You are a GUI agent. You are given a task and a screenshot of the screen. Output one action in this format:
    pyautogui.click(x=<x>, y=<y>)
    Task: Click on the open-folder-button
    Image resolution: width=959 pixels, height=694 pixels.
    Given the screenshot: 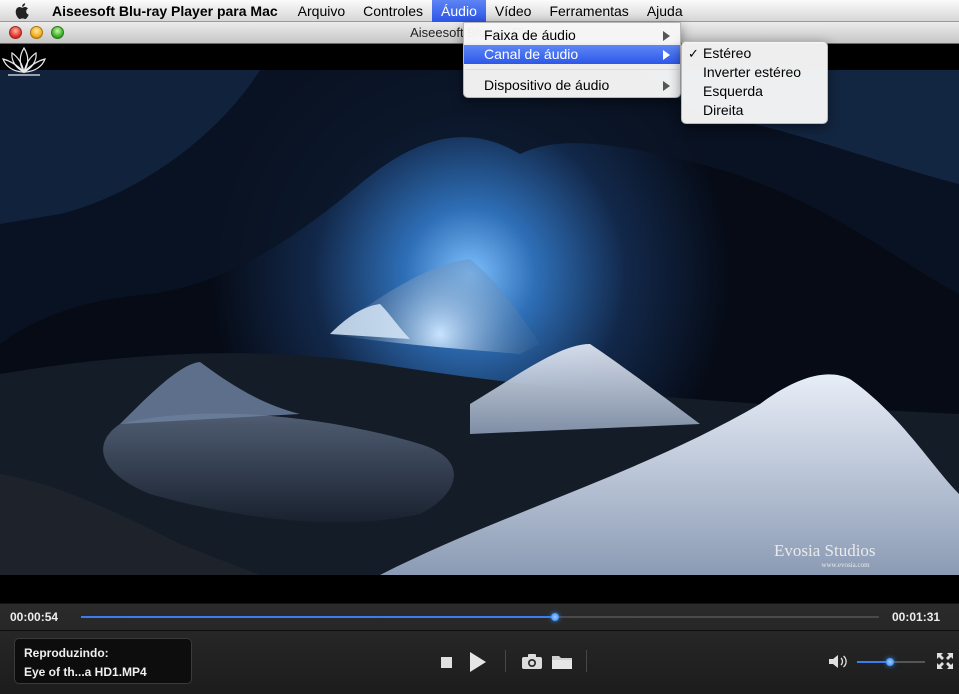 What is the action you would take?
    pyautogui.click(x=562, y=664)
    